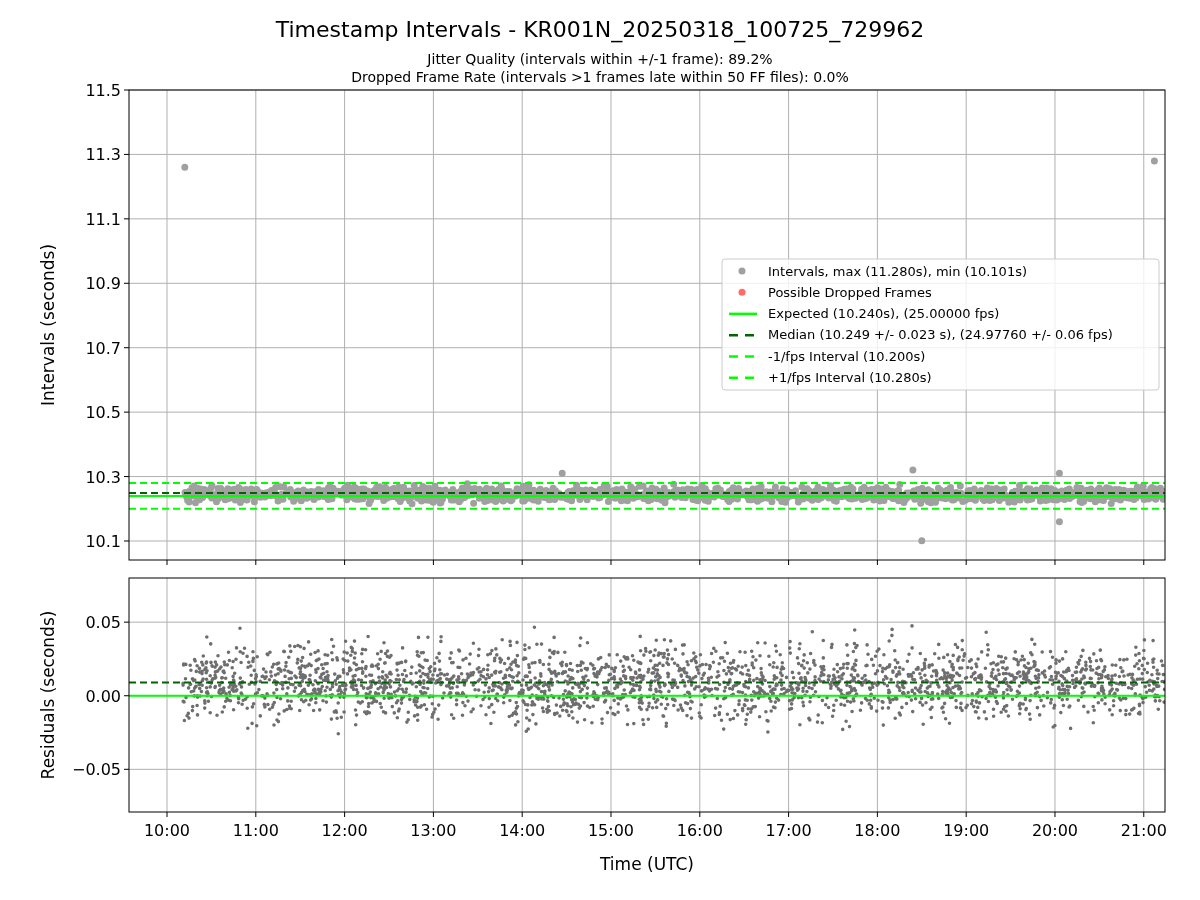 Image resolution: width=1200 pixels, height=900 pixels. Describe the element at coordinates (884, 314) in the screenshot. I see `legend-label: Expected (10.240s), (25.00000 fps)` at that location.